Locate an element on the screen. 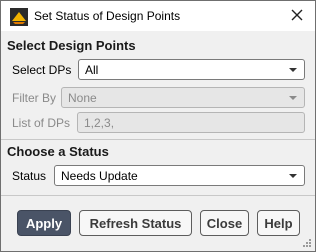  select-dps-value: All is located at coordinates (92, 70).